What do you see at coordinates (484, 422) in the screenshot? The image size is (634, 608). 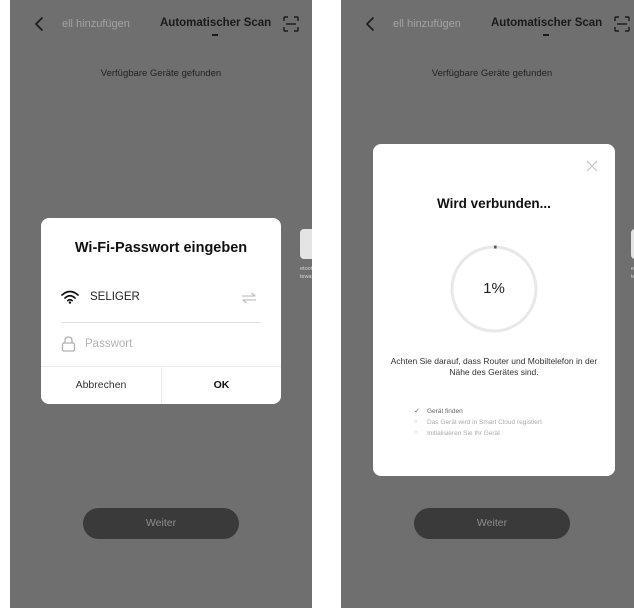 I see `step-label: Das Gerät wird in Smart Cloud registiert` at bounding box center [484, 422].